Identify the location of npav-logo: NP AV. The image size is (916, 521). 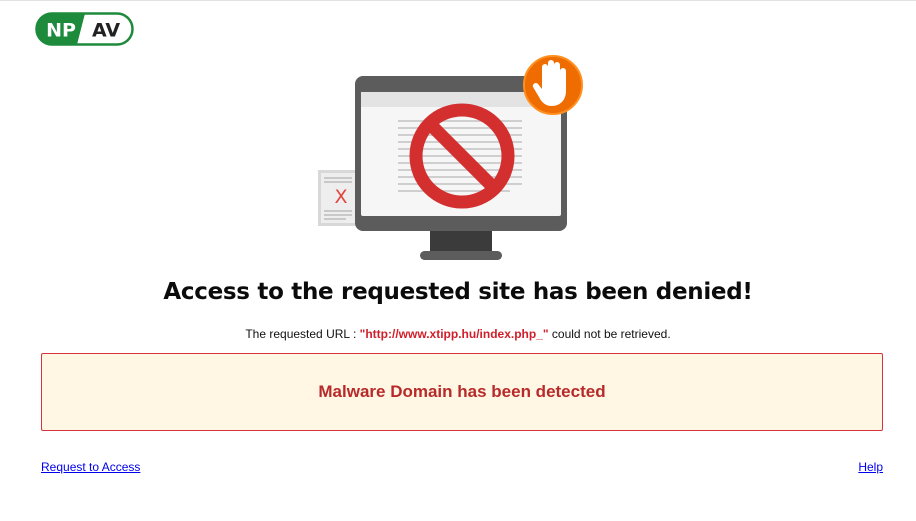
(84, 29).